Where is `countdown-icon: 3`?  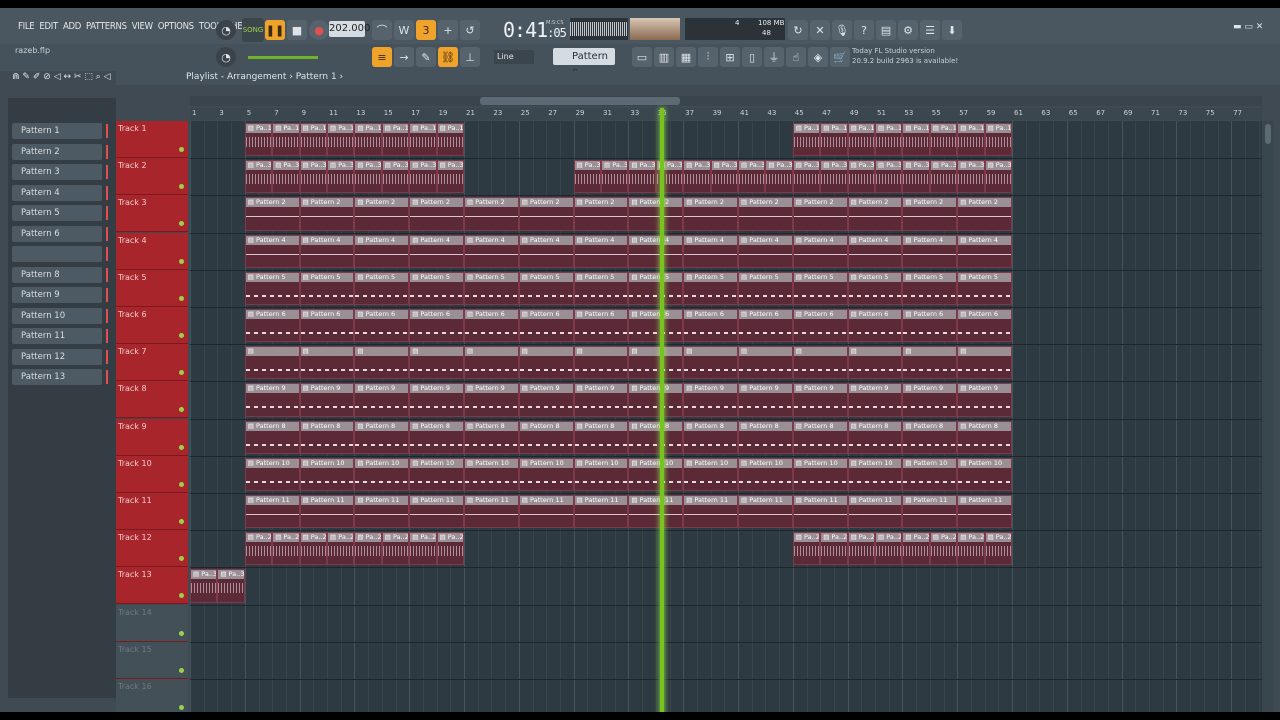
countdown-icon: 3 is located at coordinates (426, 30).